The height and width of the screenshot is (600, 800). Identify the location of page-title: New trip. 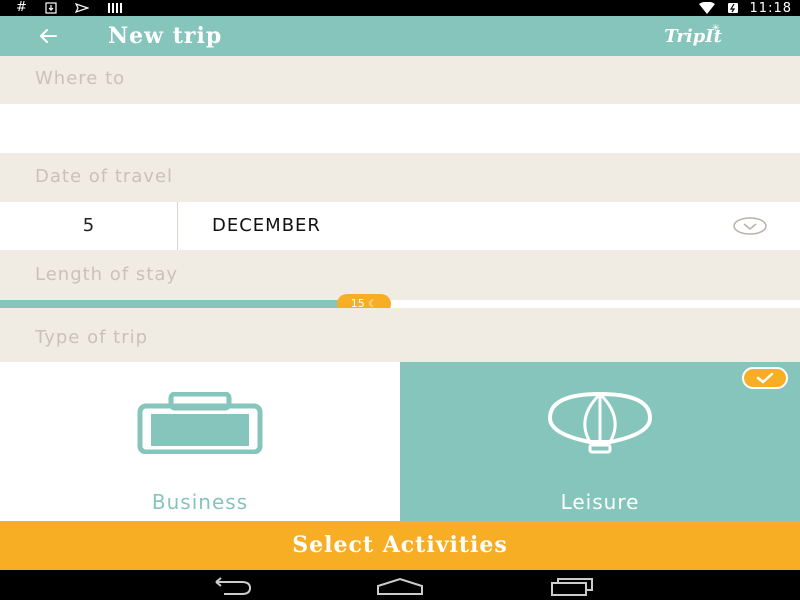
(165, 36).